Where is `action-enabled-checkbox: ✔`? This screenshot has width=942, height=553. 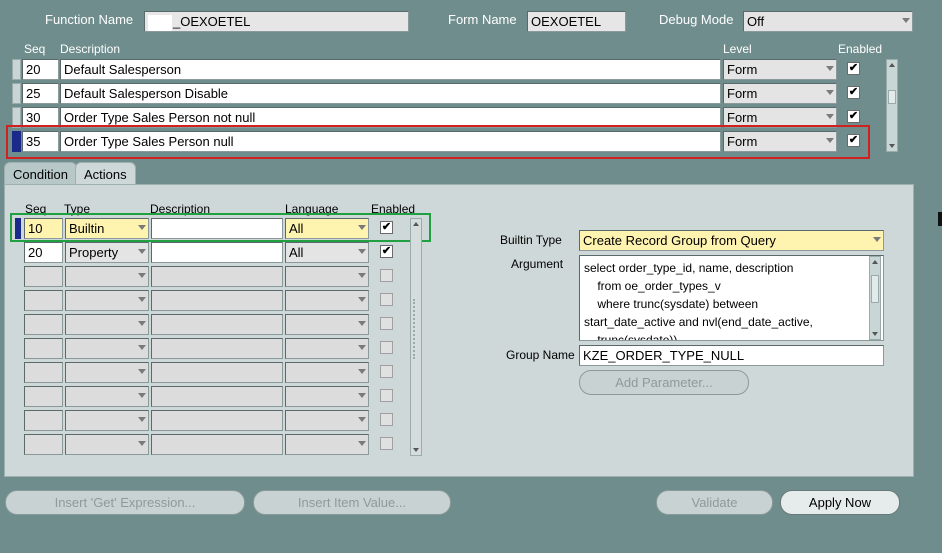 action-enabled-checkbox: ✔ is located at coordinates (386, 251).